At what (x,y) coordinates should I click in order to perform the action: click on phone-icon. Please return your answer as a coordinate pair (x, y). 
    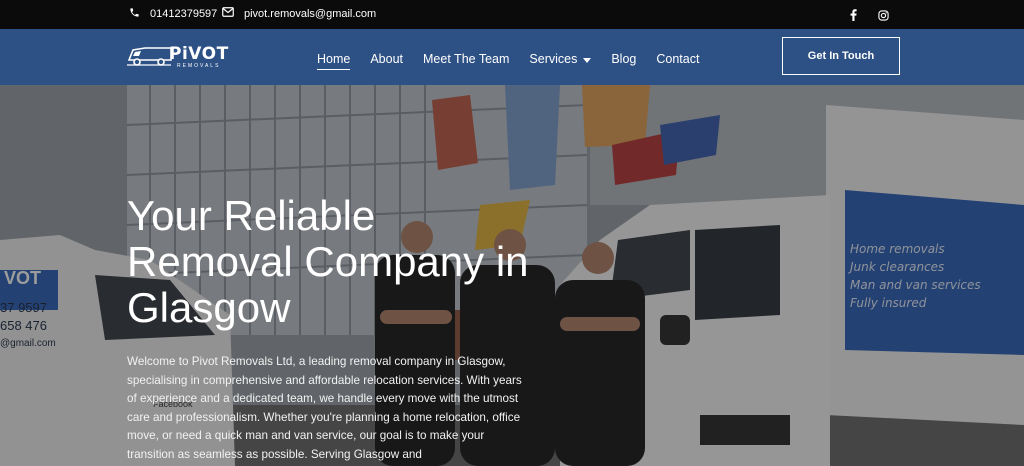
    Looking at the image, I should click on (134, 14).